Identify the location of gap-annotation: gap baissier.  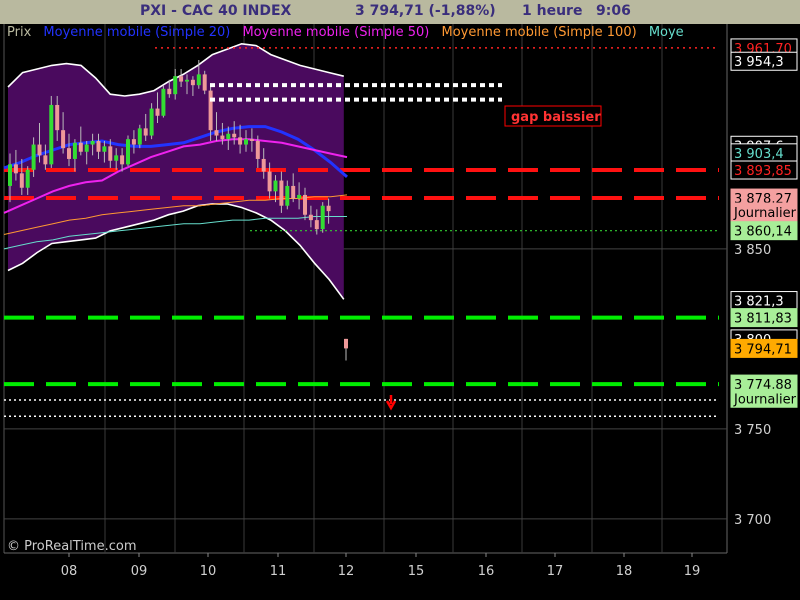
(553, 116).